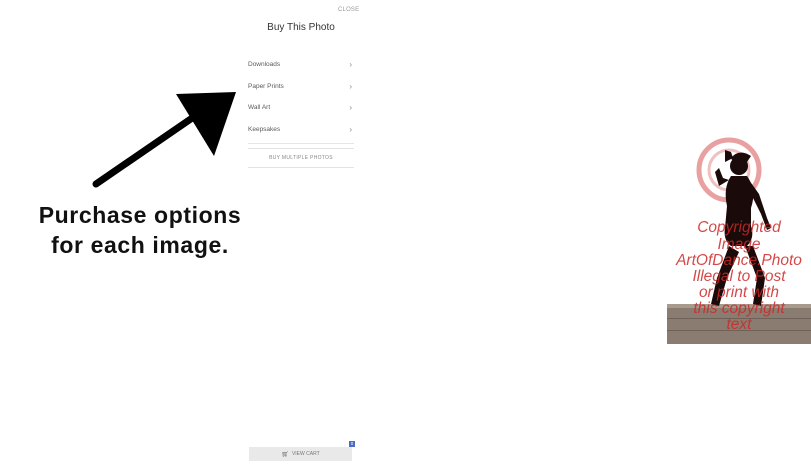 The image size is (811, 464). What do you see at coordinates (739, 324) in the screenshot?
I see `watermark-text: text` at bounding box center [739, 324].